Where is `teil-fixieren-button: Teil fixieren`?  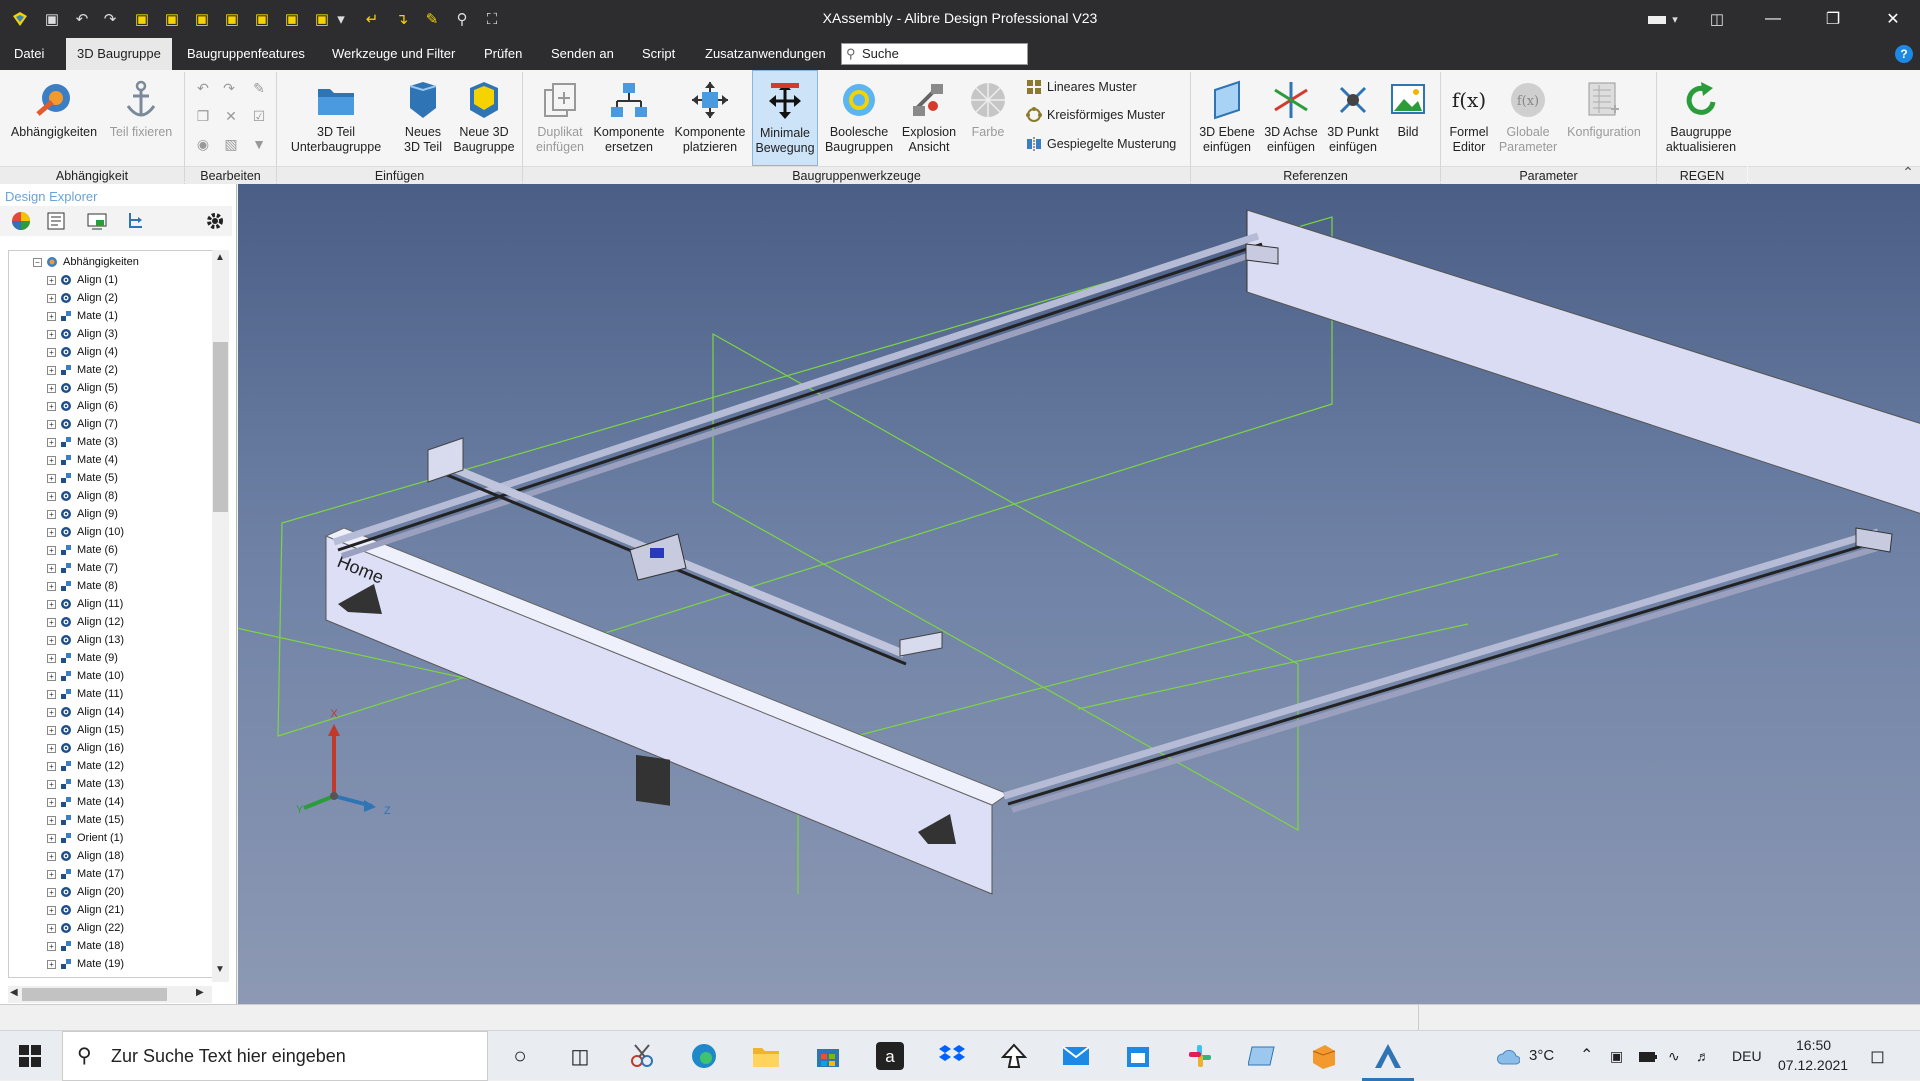
teil-fixieren-button: Teil fixieren is located at coordinates (141, 118).